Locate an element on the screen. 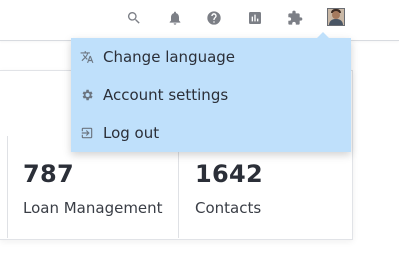 This screenshot has width=399, height=258. translate-icon is located at coordinates (87, 57).